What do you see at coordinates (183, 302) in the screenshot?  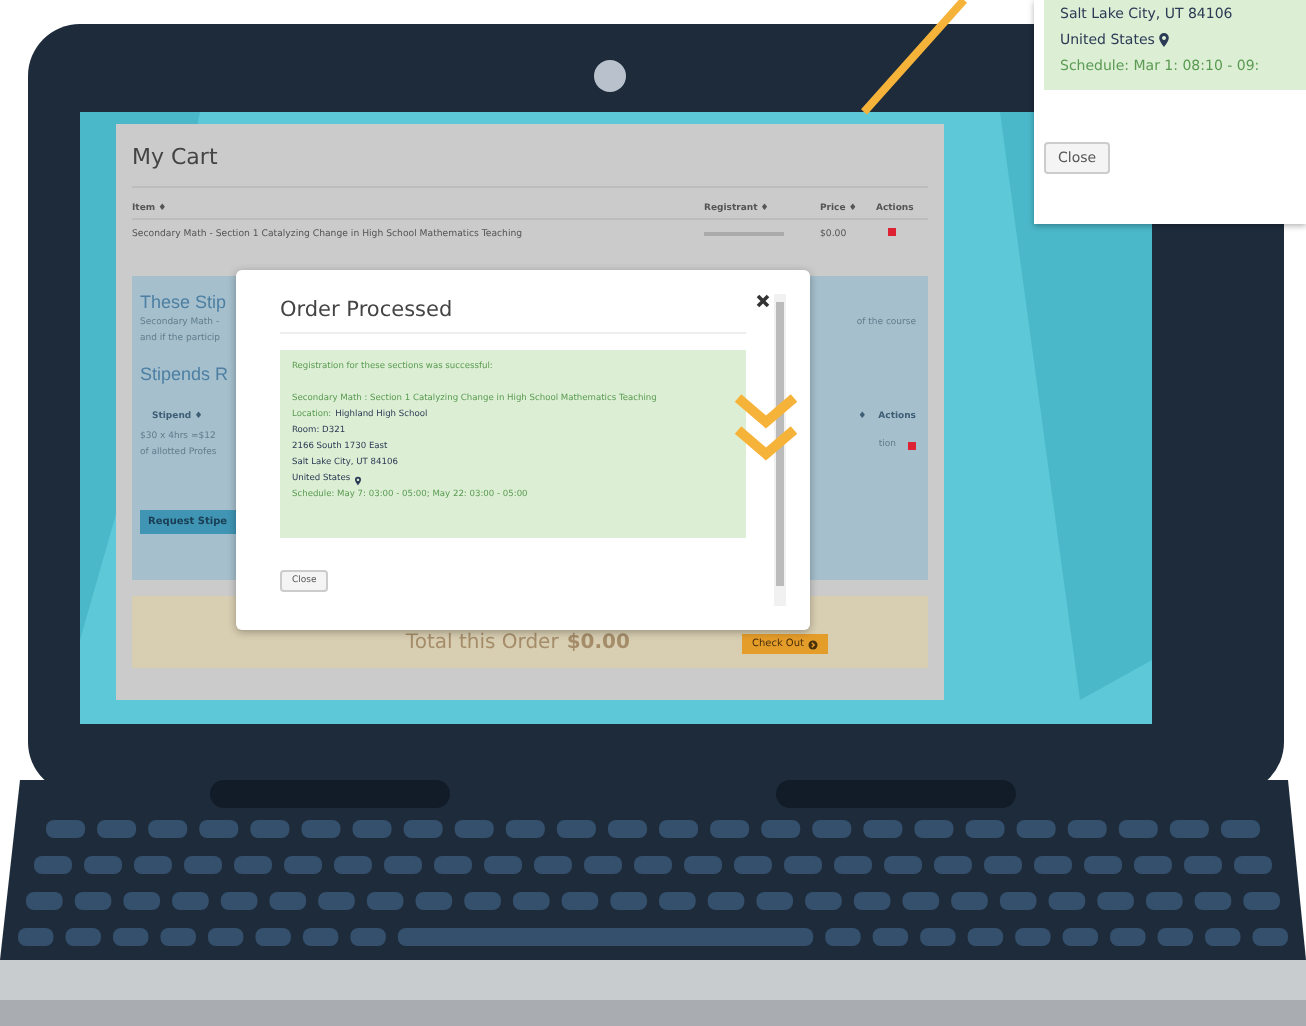 I see `panel-heading: These Stip` at bounding box center [183, 302].